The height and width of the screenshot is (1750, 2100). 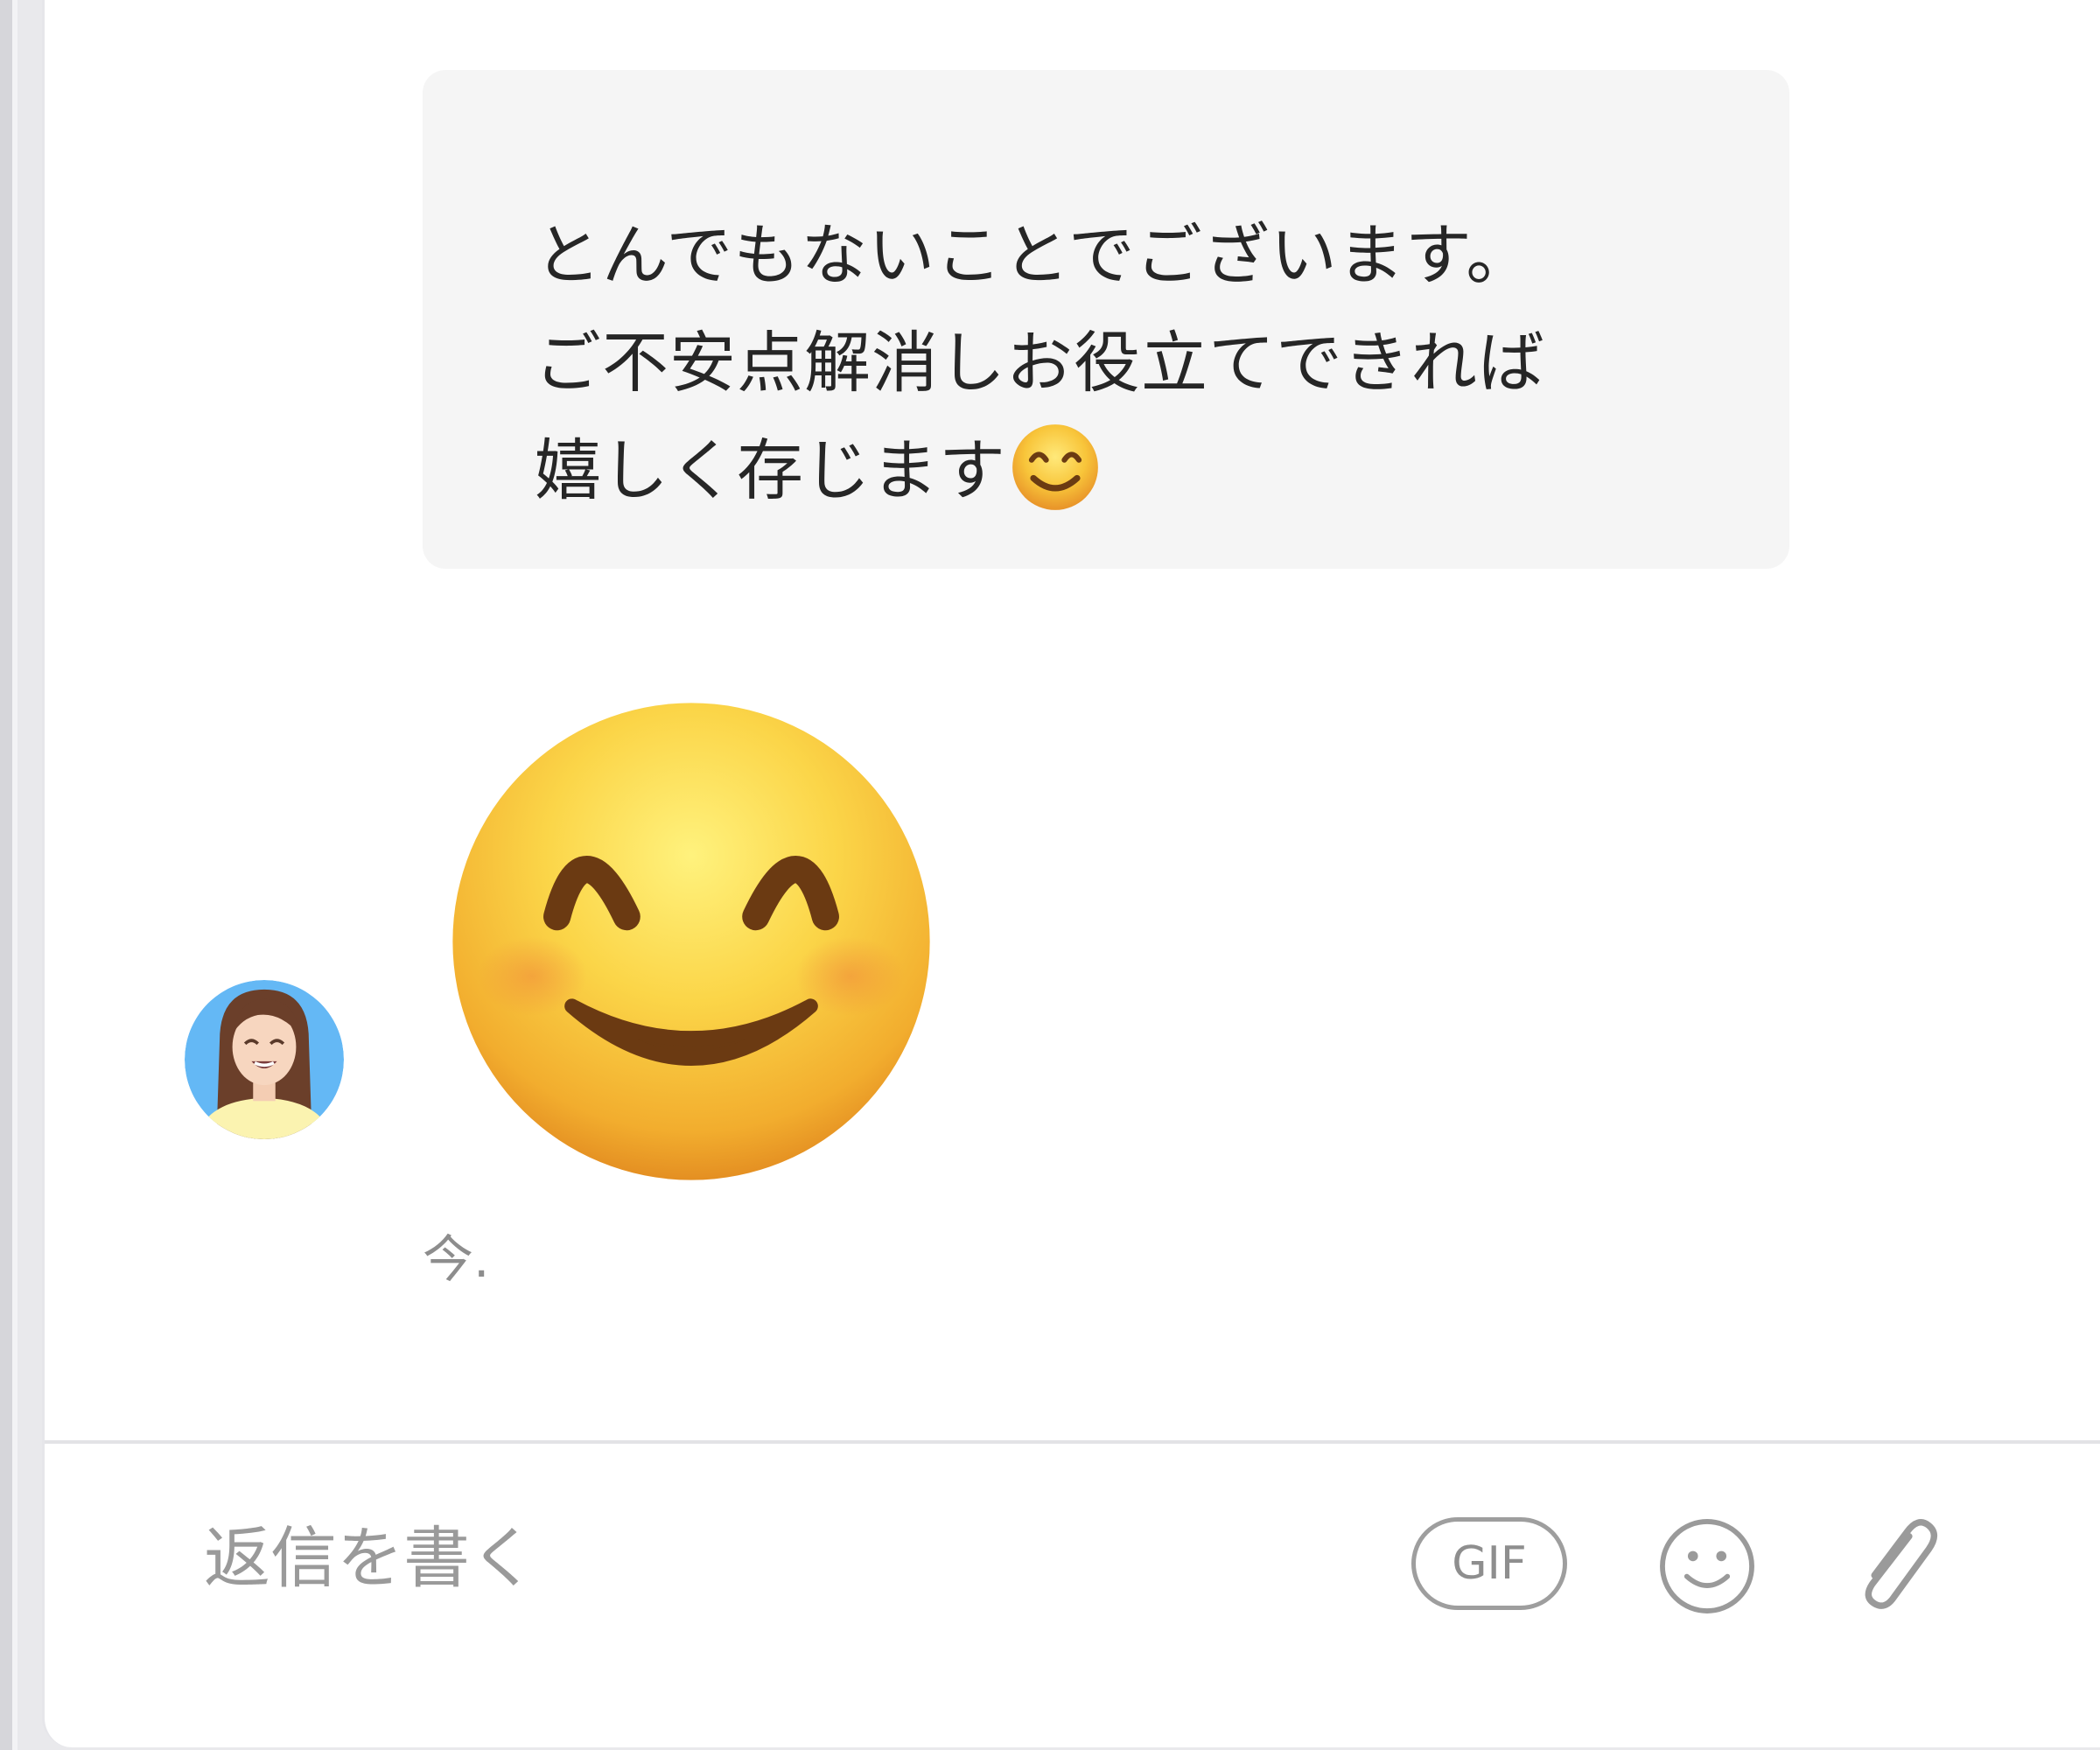 What do you see at coordinates (15, 875) in the screenshot?
I see `left-rail-edge` at bounding box center [15, 875].